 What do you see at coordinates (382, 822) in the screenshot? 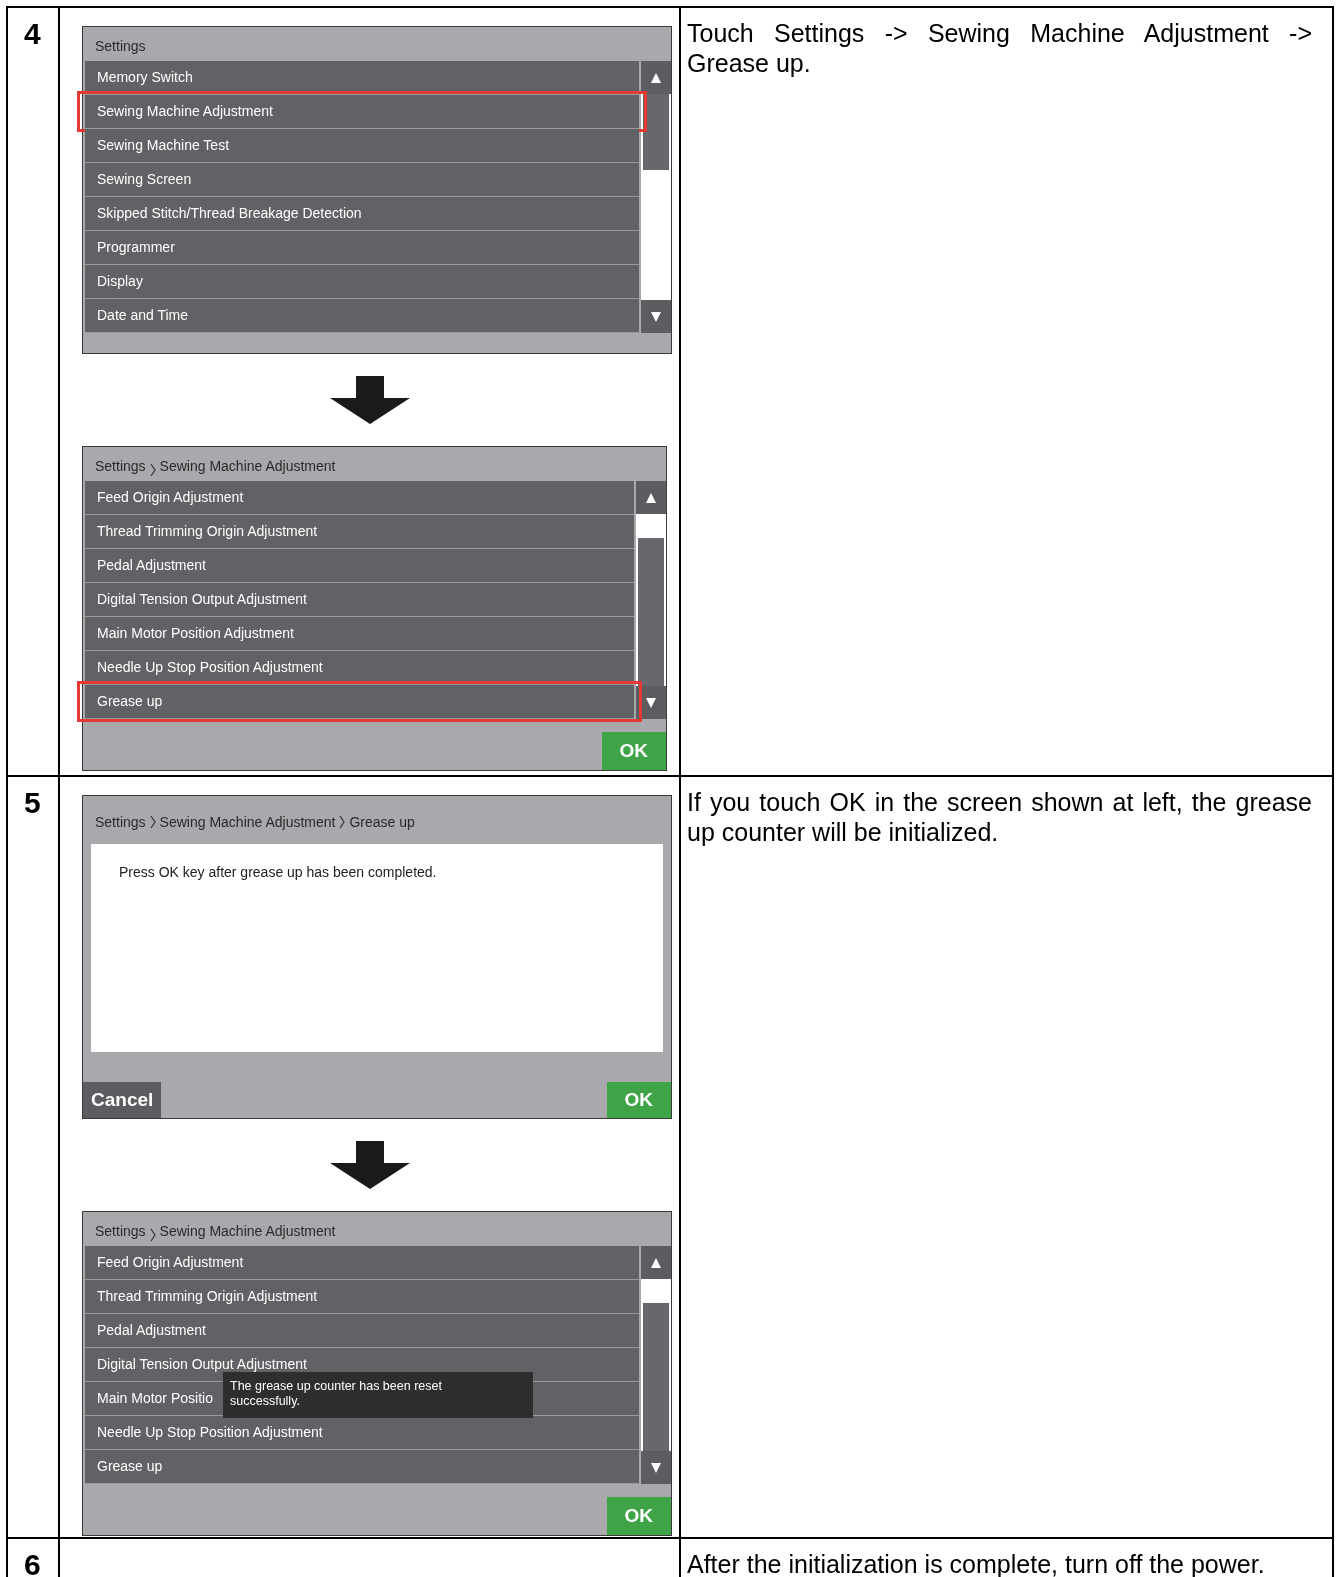
I see `breadcrumb-item: Grease up` at bounding box center [382, 822].